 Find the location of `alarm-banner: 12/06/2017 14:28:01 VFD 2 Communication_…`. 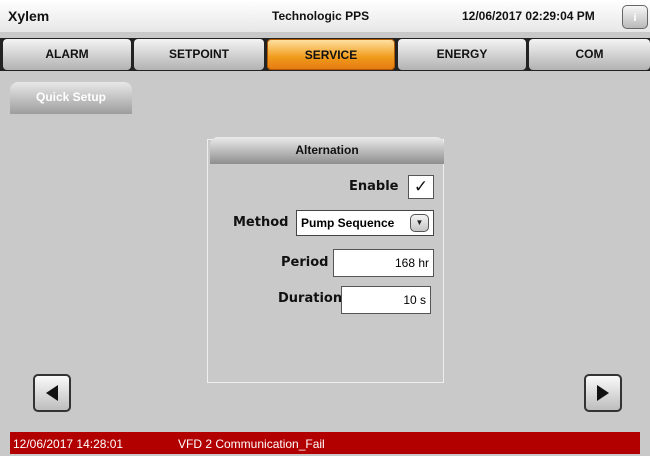

alarm-banner: 12/06/2017 14:28:01 VFD 2 Communication_… is located at coordinates (325, 443).